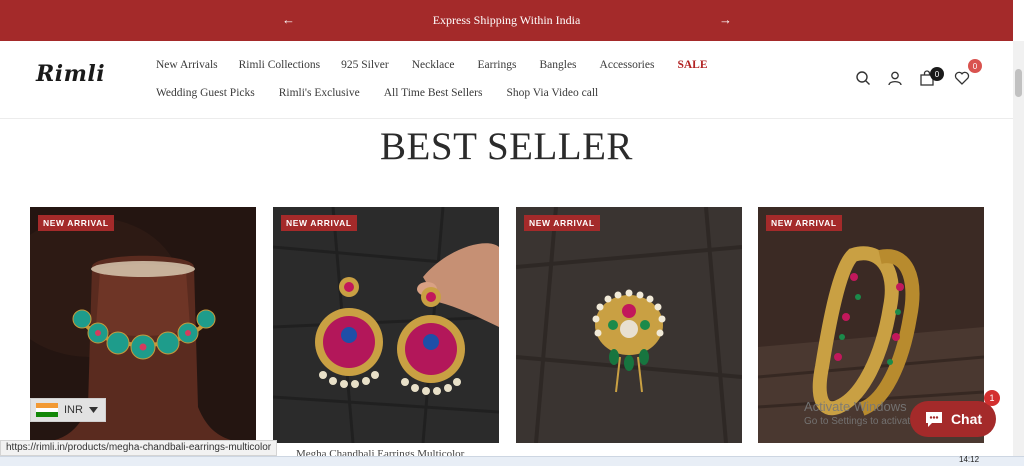 The height and width of the screenshot is (466, 1024). Describe the element at coordinates (187, 65) in the screenshot. I see `nav-new-arrivals: New Arrivals` at that location.